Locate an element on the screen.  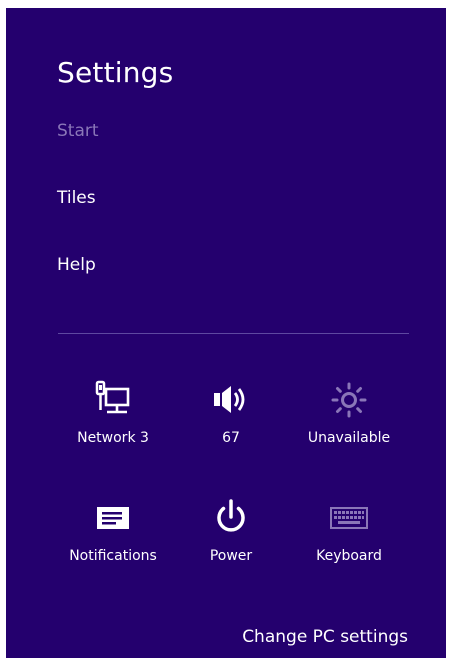
change-pc-settings-link: Change PC settings is located at coordinates (325, 637).